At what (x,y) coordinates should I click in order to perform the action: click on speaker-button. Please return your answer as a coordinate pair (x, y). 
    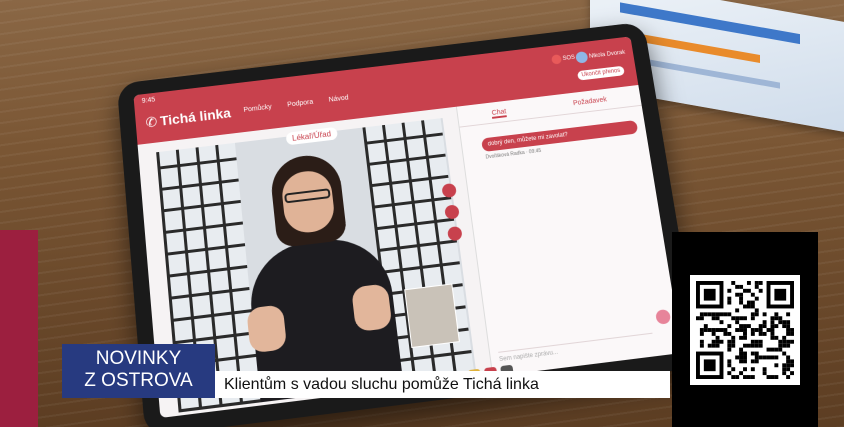
    Looking at the image, I should click on (452, 212).